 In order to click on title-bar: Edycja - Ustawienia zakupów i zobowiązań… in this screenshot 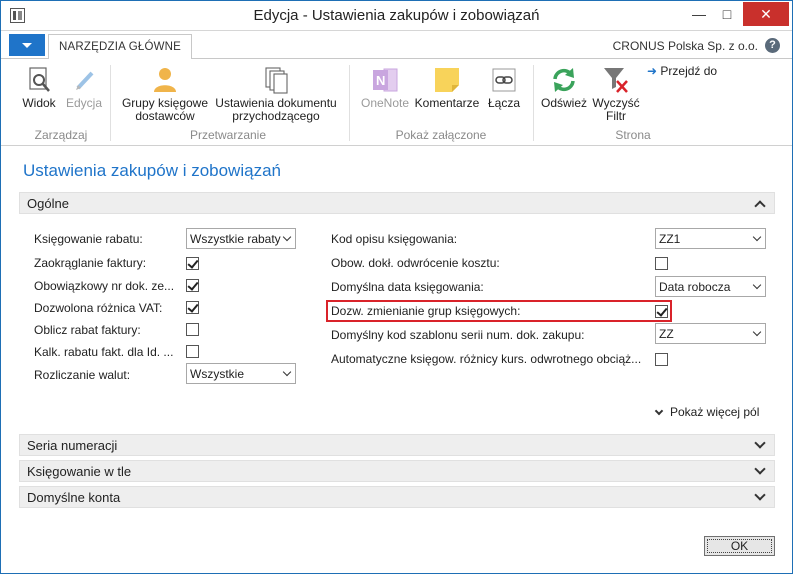, I will do `click(396, 16)`.